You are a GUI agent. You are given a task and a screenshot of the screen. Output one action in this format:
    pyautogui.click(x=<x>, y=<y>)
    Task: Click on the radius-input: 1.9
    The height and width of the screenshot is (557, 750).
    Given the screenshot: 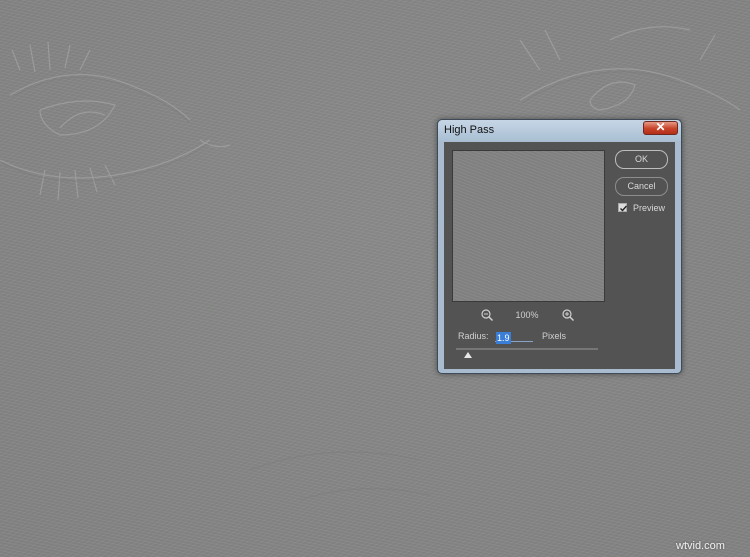 What is the action you would take?
    pyautogui.click(x=514, y=336)
    